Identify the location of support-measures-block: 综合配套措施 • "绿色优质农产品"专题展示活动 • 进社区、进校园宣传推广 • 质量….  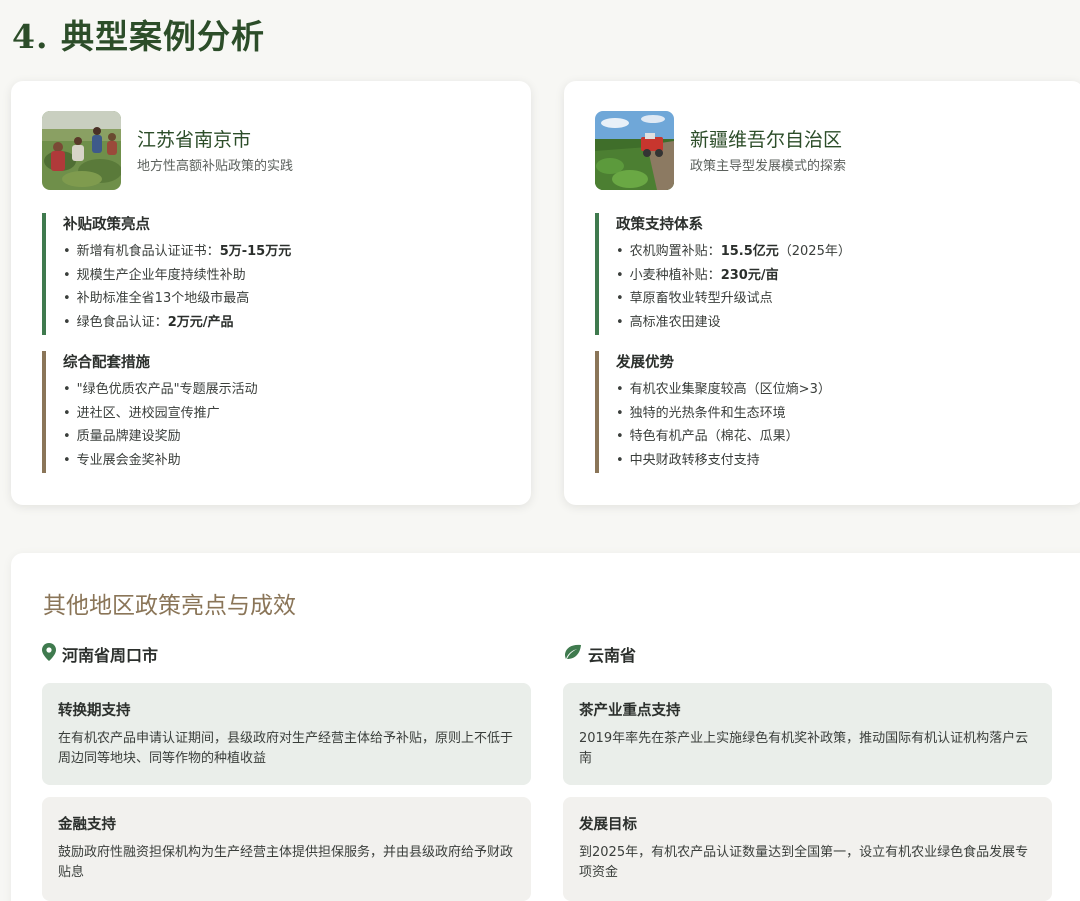
(150, 412).